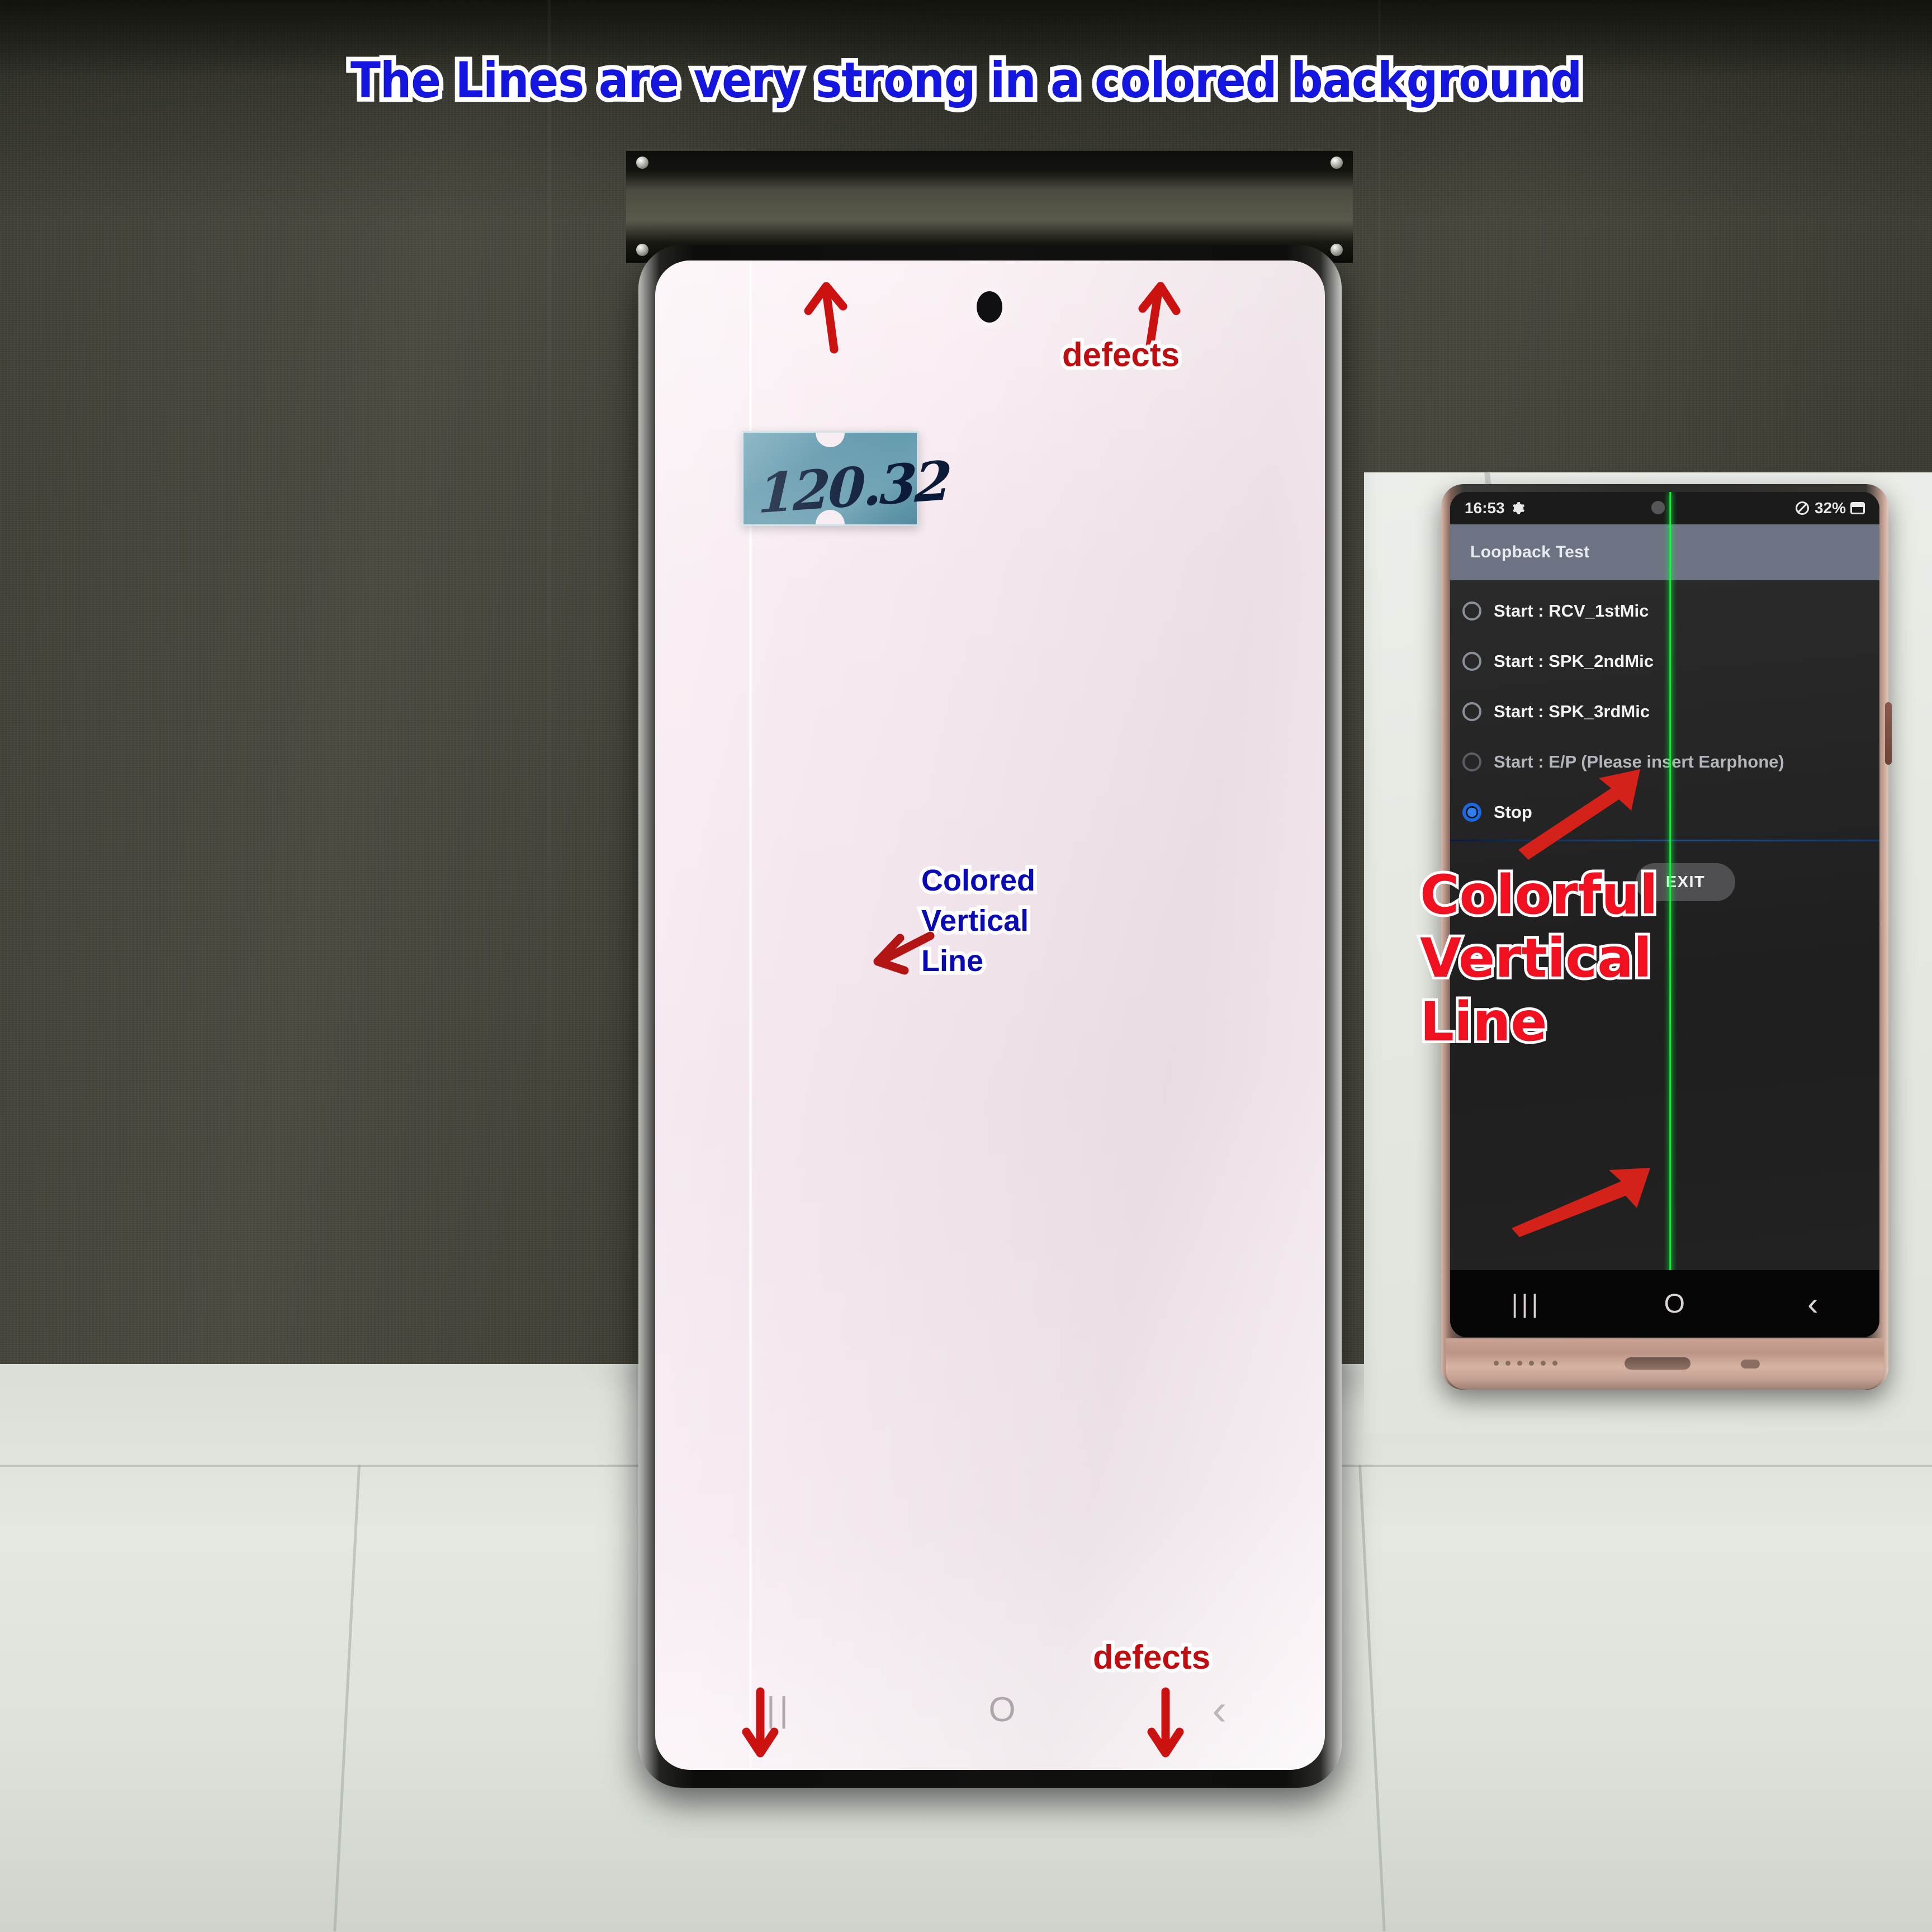 This screenshot has width=1932, height=1932. Describe the element at coordinates (1802, 508) in the screenshot. I see `do-not-disturb-icon` at that location.